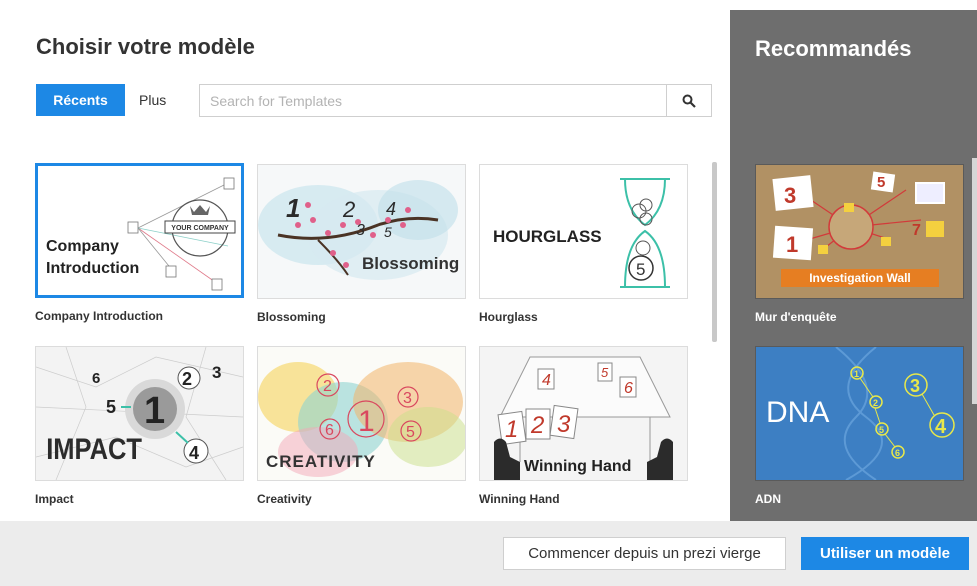 This screenshot has height=586, width=977. Describe the element at coordinates (833, 48) in the screenshot. I see `recommended-title: Recommandés` at that location.